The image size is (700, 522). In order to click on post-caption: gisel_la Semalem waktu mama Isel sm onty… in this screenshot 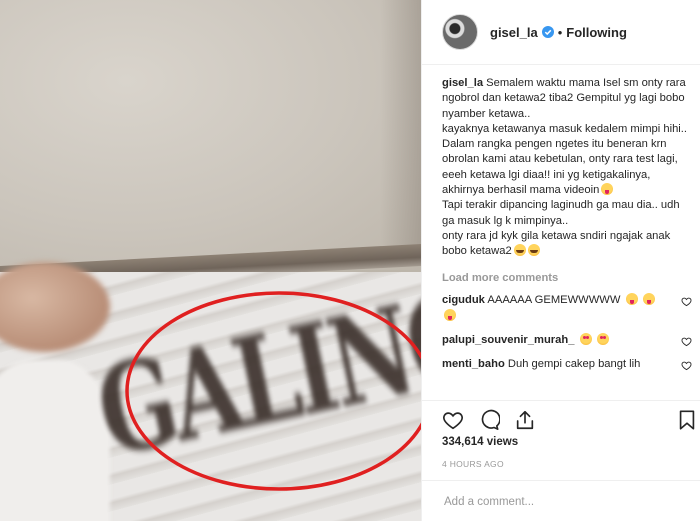, I will do `click(567, 168)`.